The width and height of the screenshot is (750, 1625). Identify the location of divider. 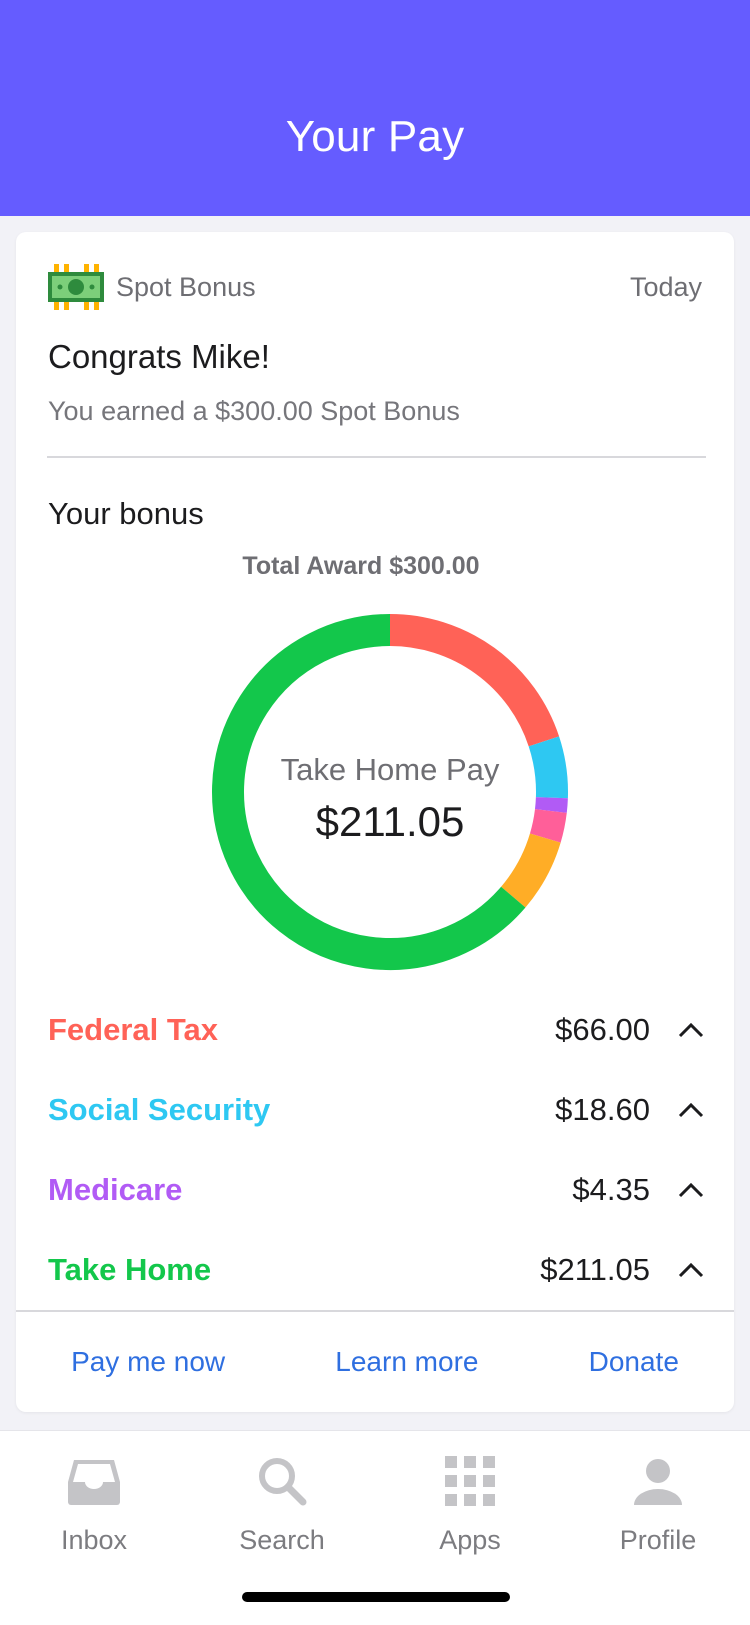
(376, 457).